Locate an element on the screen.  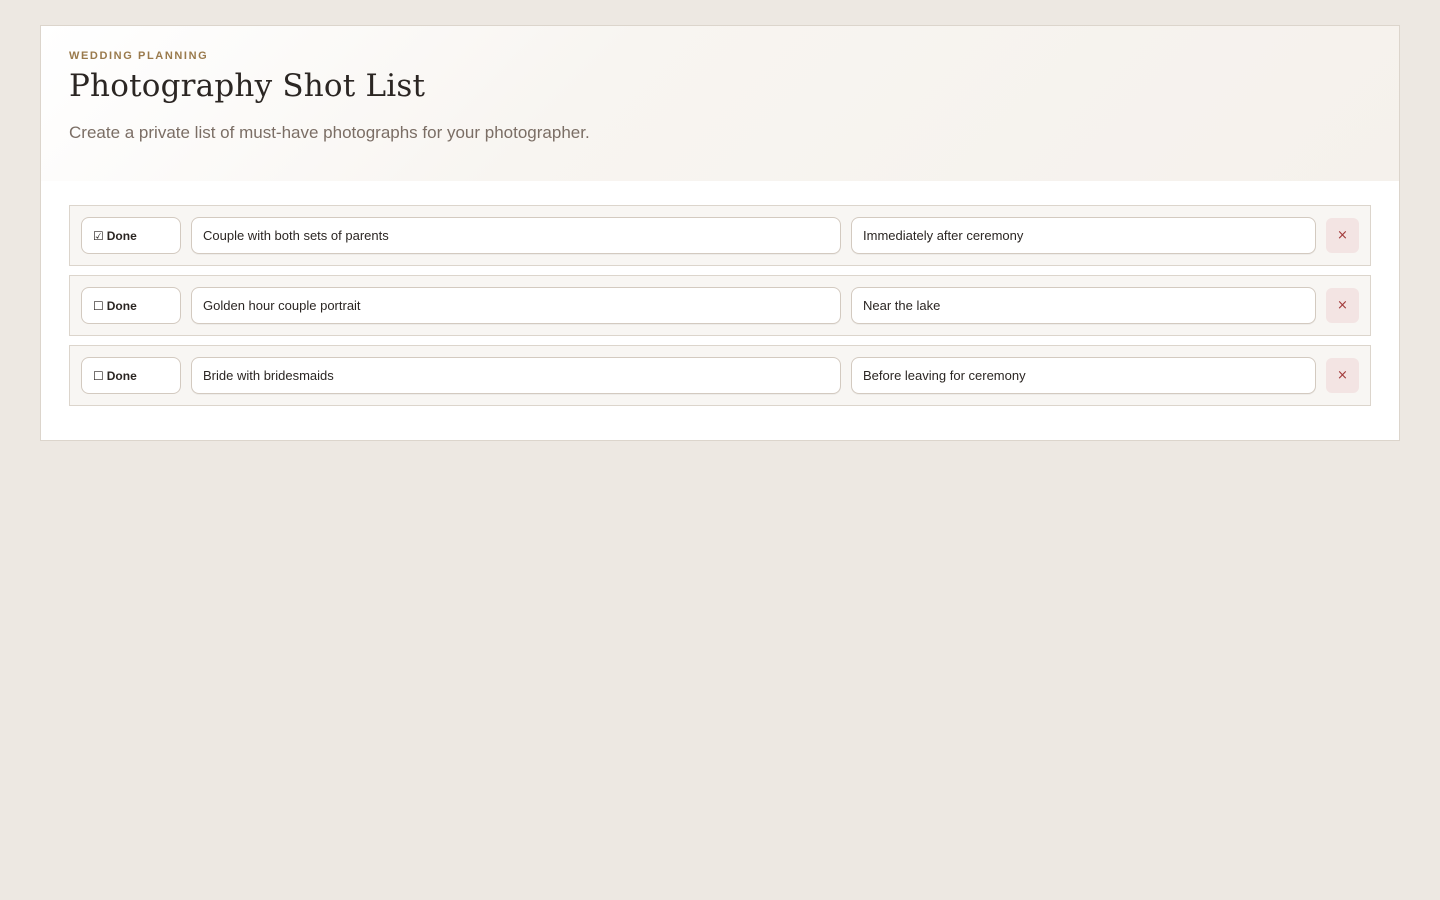
section-eyebrow: WEDDING PLANNING is located at coordinates (139, 56).